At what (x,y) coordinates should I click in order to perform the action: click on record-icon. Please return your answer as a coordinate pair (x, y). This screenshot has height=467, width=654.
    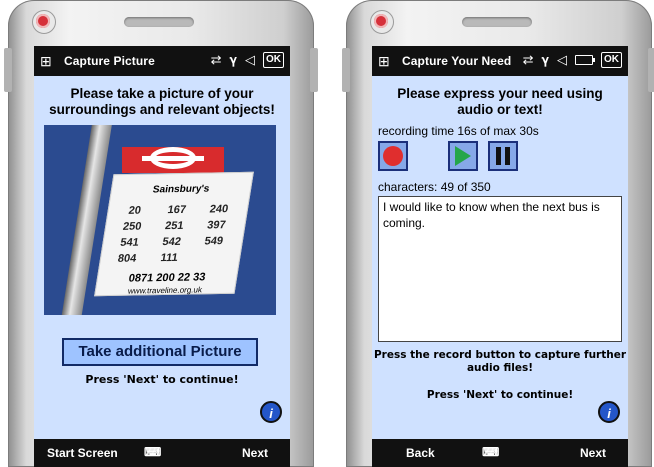
    Looking at the image, I should click on (393, 156).